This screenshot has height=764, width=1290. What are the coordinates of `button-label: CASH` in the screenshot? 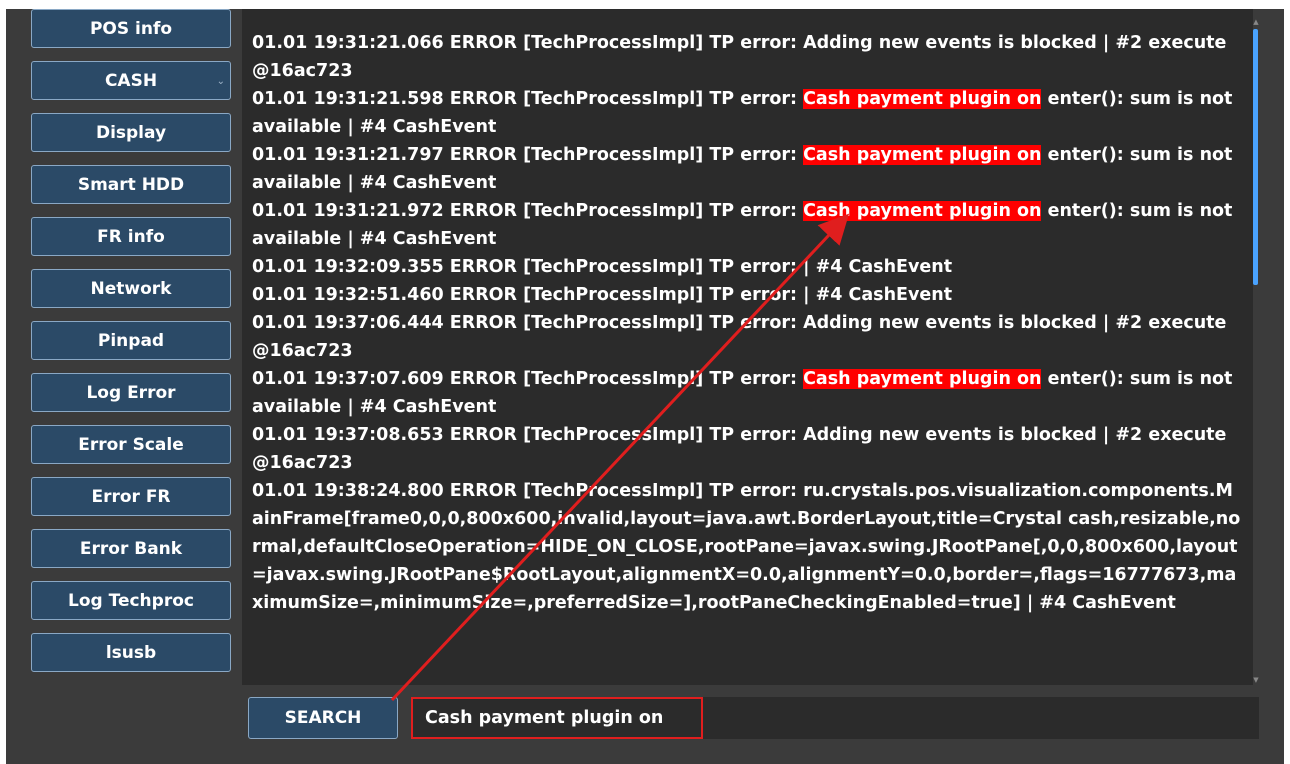 It's located at (131, 81).